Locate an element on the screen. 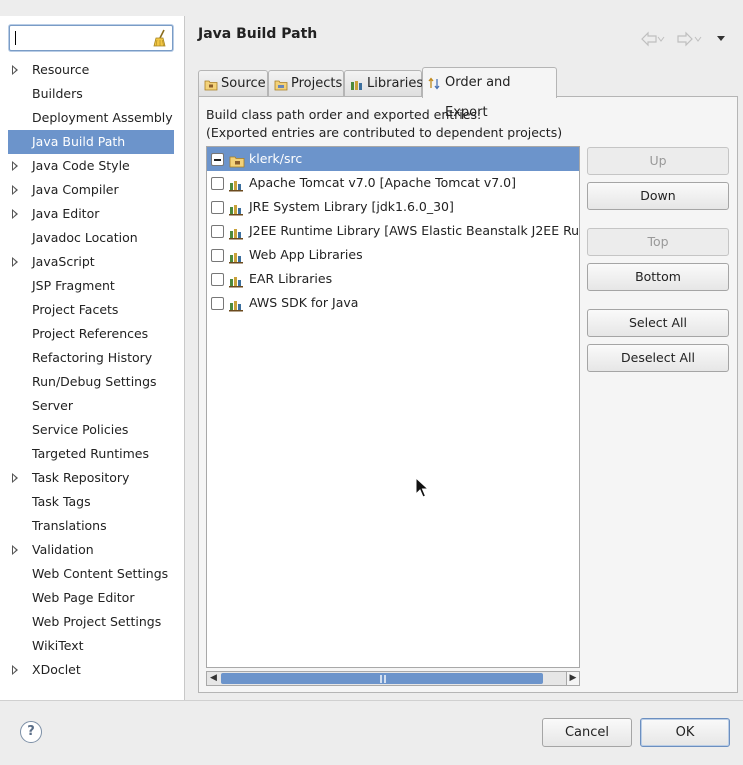 The width and height of the screenshot is (743, 765). text-caret is located at coordinates (15, 38).